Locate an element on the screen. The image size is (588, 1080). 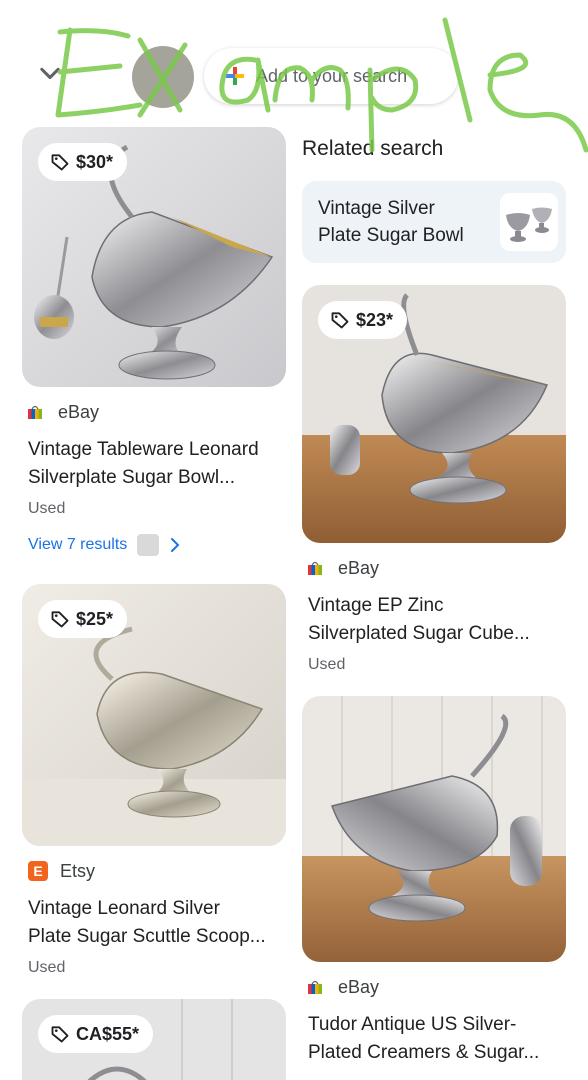
result-card: CA$55* is located at coordinates (154, 1039).